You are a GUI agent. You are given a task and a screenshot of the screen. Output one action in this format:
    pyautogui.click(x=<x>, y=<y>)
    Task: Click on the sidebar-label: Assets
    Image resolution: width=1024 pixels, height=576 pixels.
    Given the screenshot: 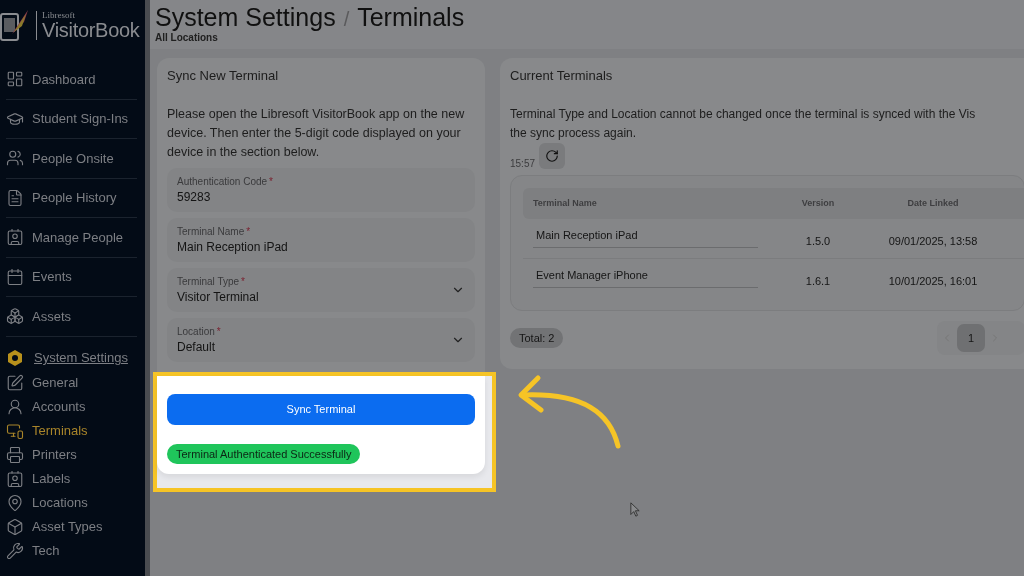 What is the action you would take?
    pyautogui.click(x=51, y=316)
    